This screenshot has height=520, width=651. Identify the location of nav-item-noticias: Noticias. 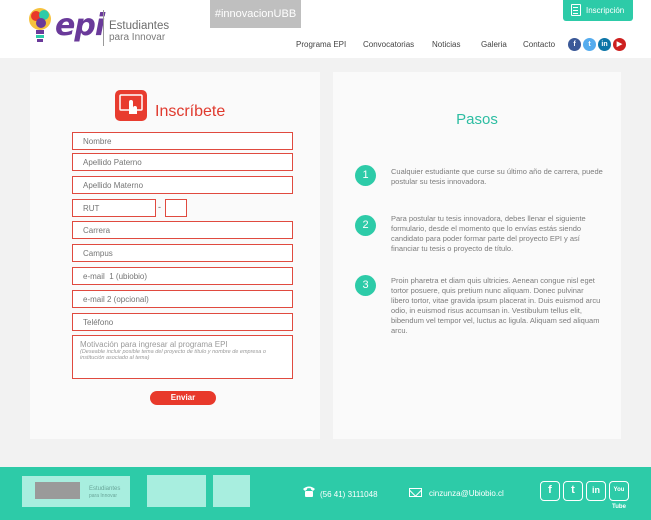
(446, 44).